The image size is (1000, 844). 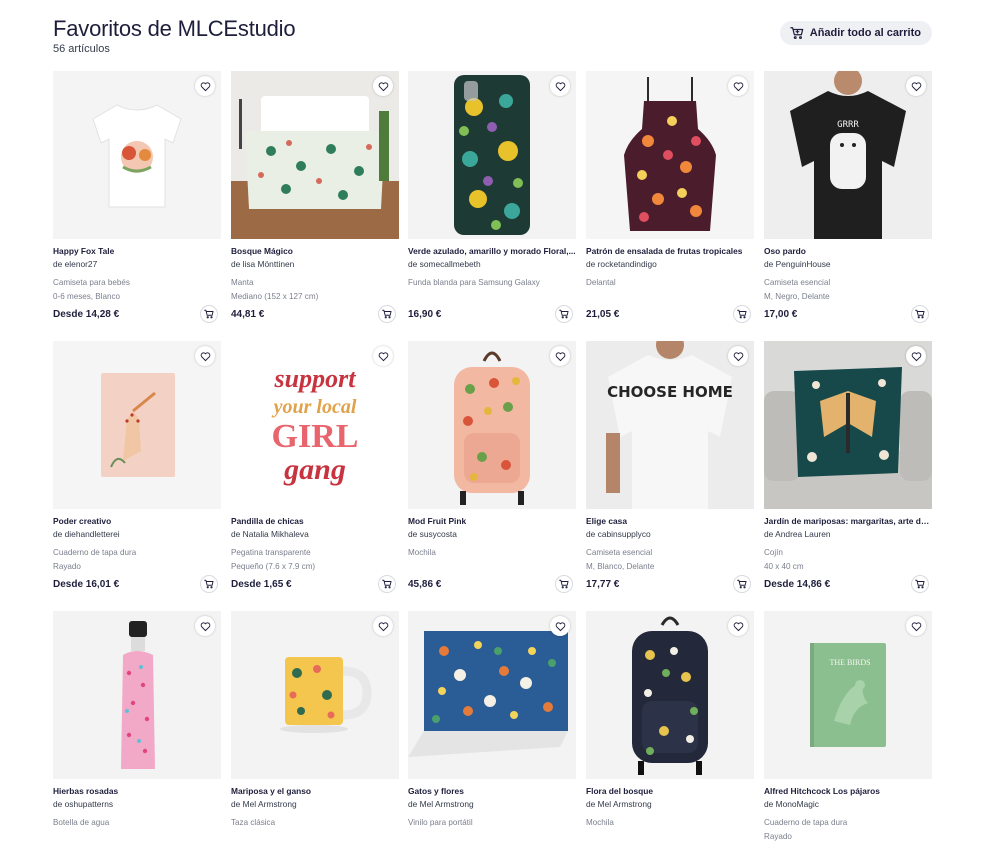 I want to click on product-name: Gatos y flores, so click(x=492, y=791).